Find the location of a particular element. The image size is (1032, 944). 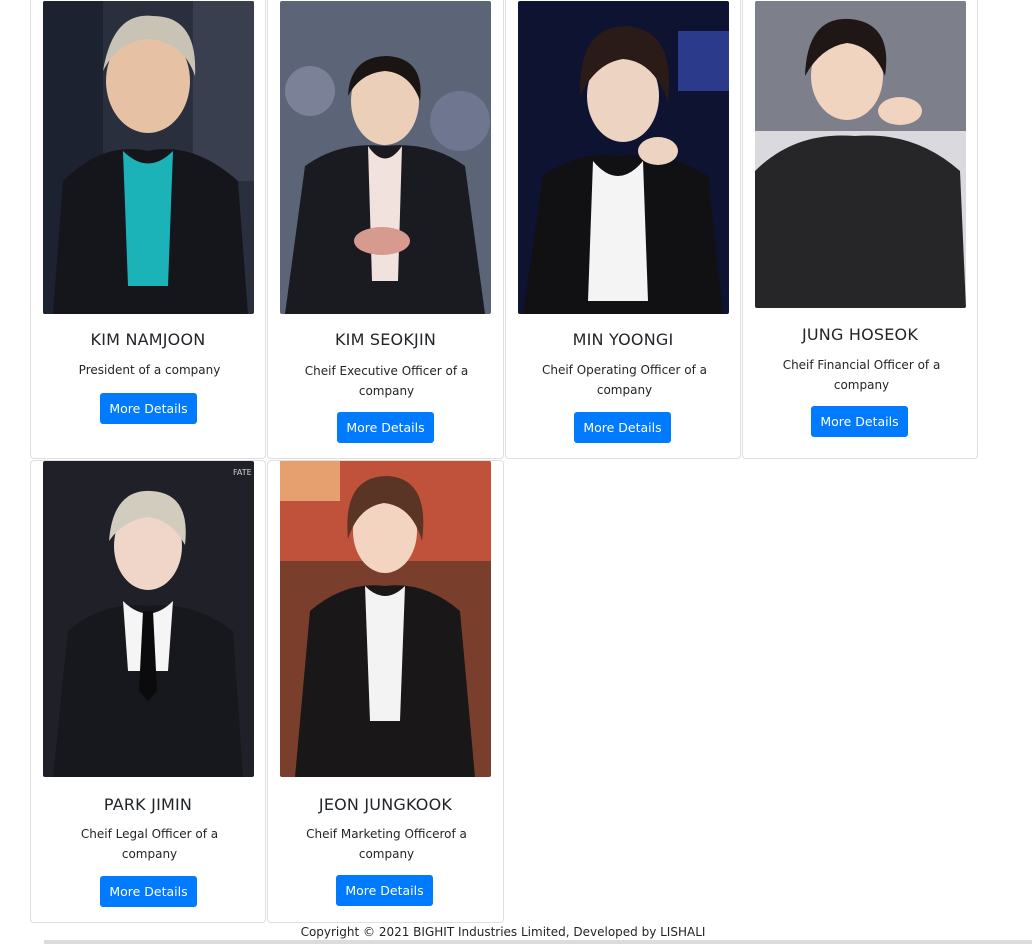

profile-name: KIM NAMJOON is located at coordinates (148, 339).